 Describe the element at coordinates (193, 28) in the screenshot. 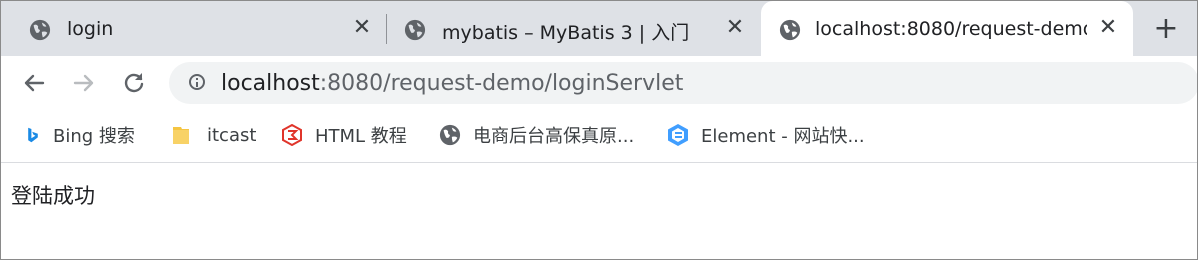

I see `tab-login: login ✕` at that location.